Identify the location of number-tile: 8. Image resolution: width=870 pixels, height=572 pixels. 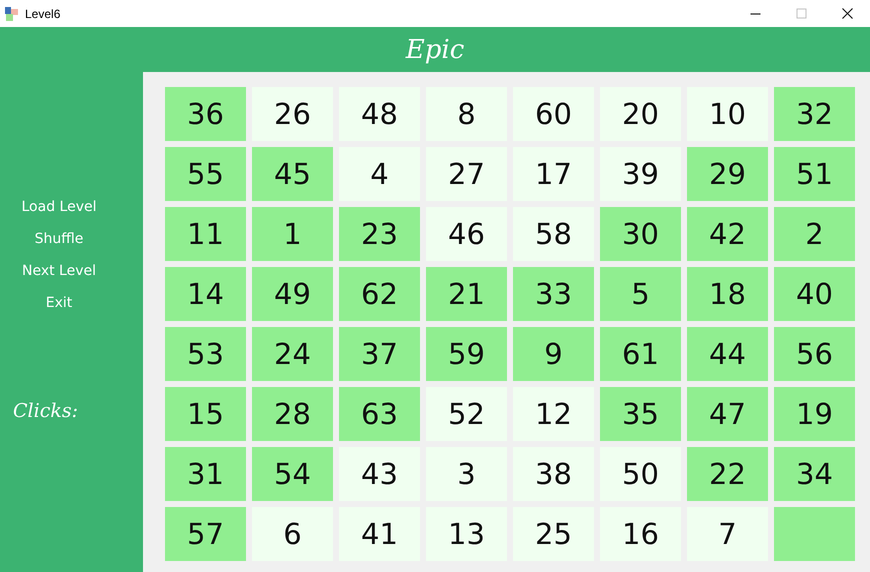
(466, 114).